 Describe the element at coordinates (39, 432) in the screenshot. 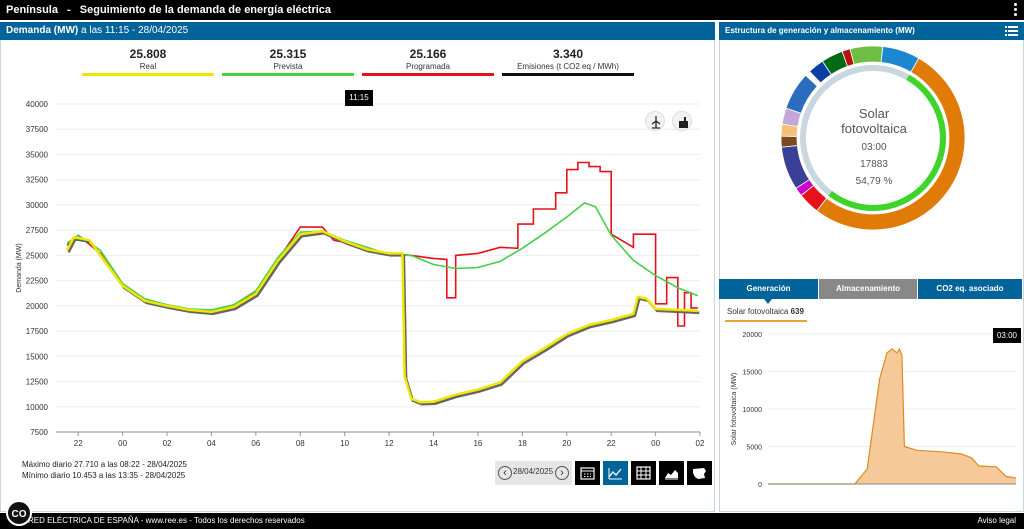

I see `y-tick-label: 7500` at that location.